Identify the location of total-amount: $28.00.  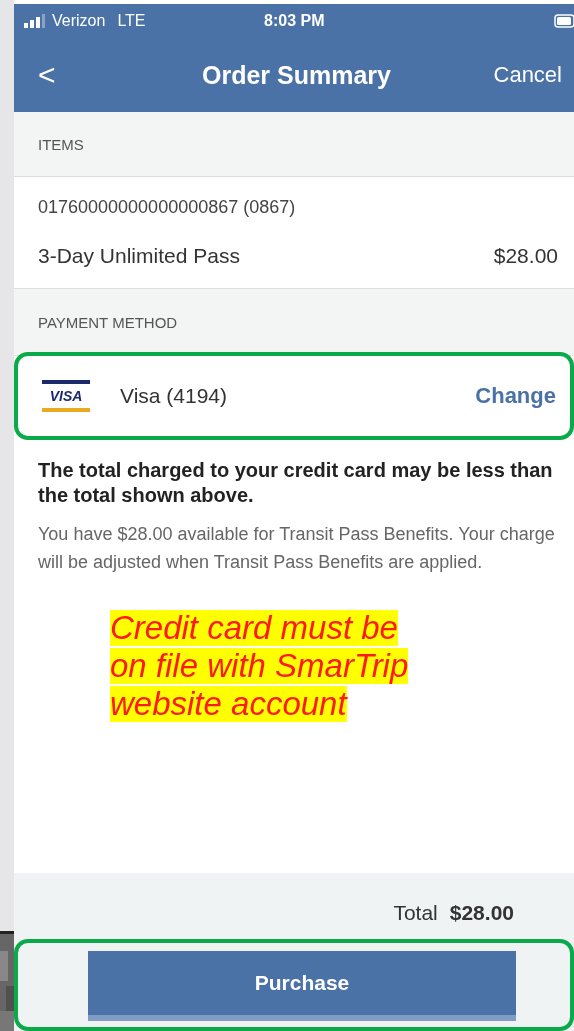
(481, 913).